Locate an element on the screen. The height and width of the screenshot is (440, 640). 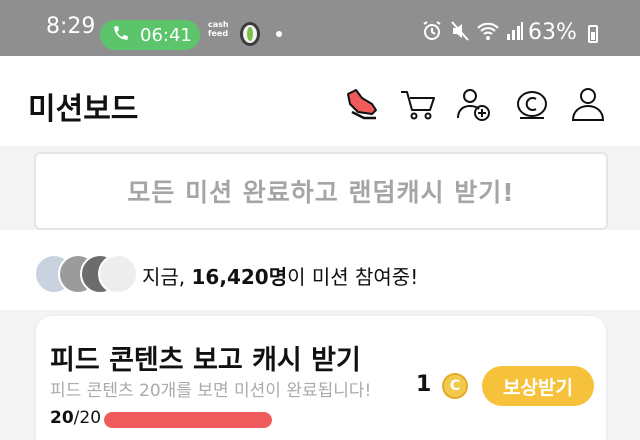
status-icons is located at coordinates (474, 34).